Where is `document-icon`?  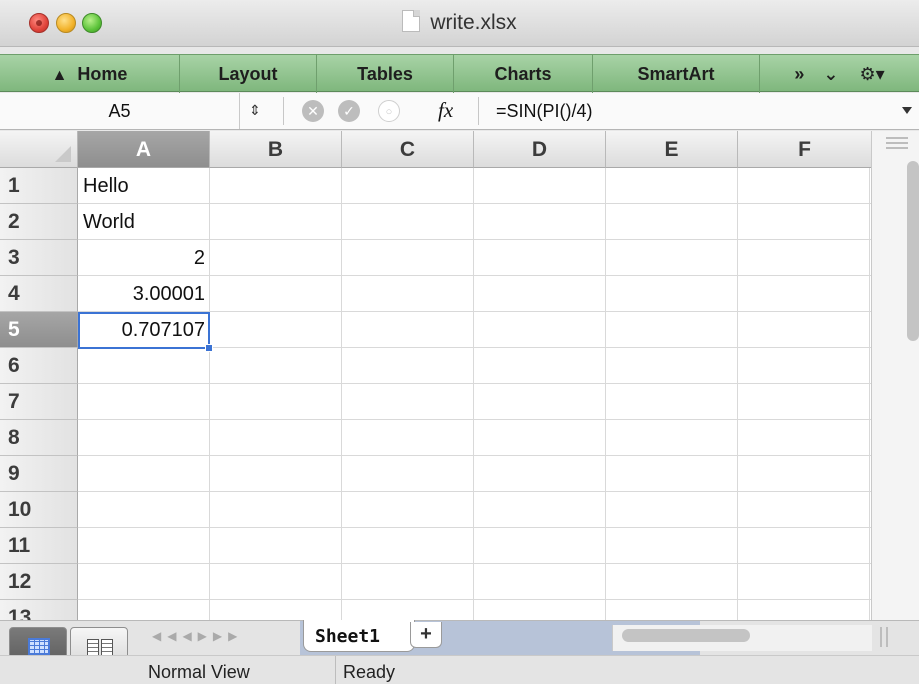
document-icon is located at coordinates (411, 21).